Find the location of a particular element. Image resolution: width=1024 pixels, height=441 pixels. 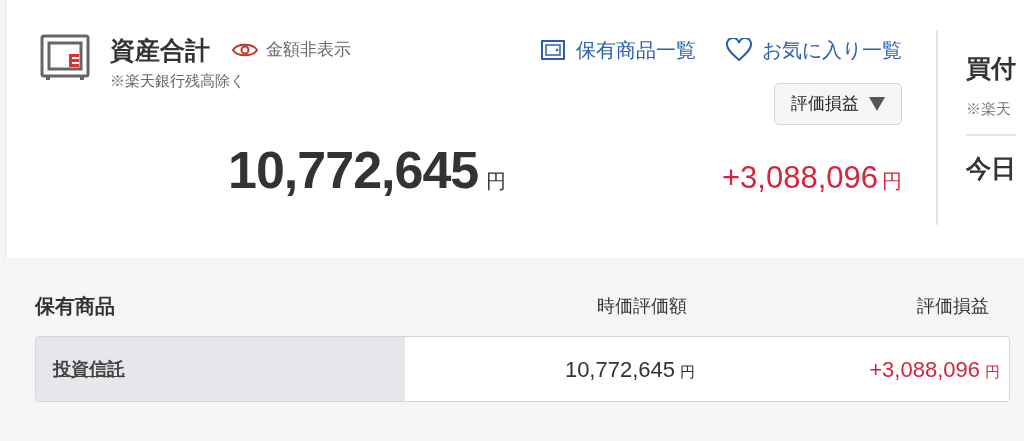

summary-title: 資産合計 is located at coordinates (160, 50).